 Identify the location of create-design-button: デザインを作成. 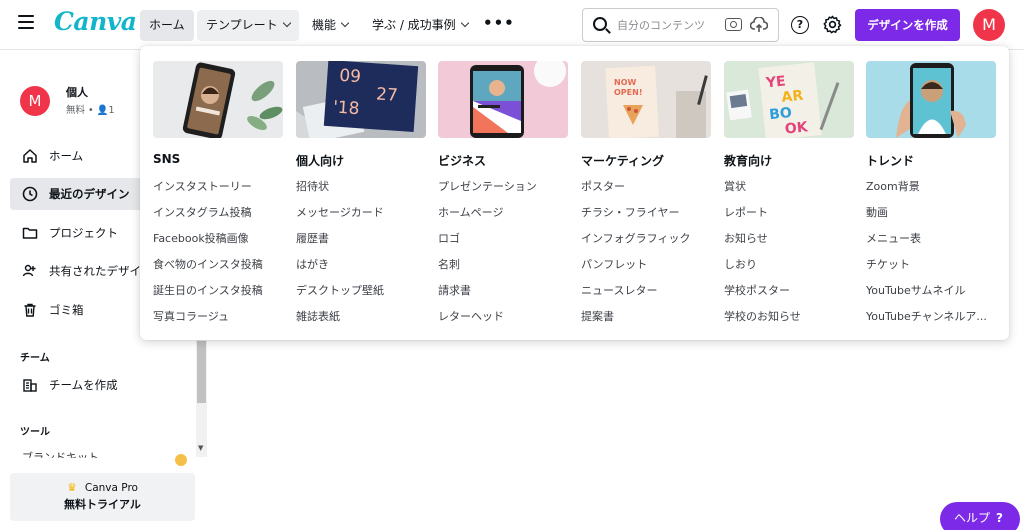
(907, 25).